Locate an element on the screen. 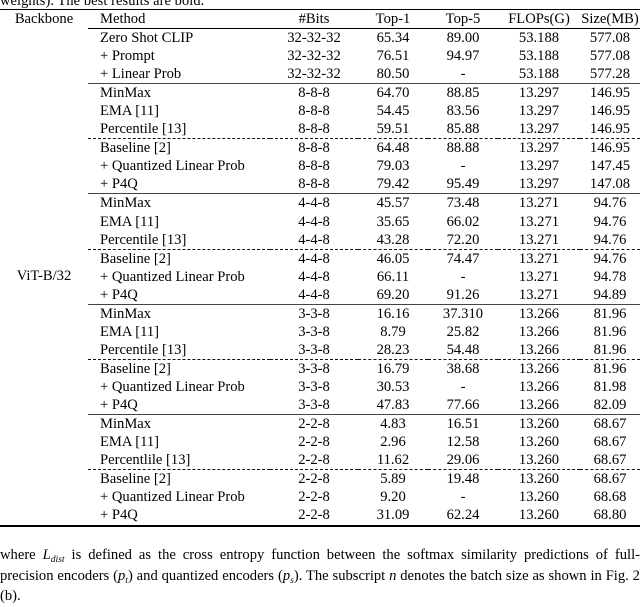 The width and height of the screenshot is (640, 607). backbone-label: ViT-B/32 is located at coordinates (44, 276).